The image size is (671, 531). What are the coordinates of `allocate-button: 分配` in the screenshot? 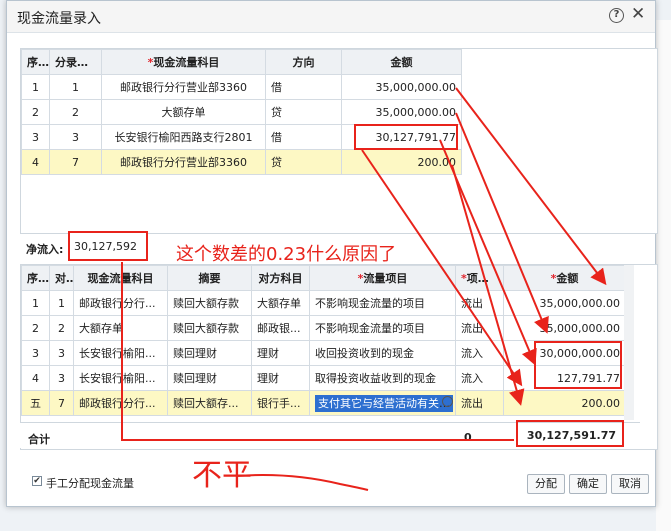 It's located at (546, 484).